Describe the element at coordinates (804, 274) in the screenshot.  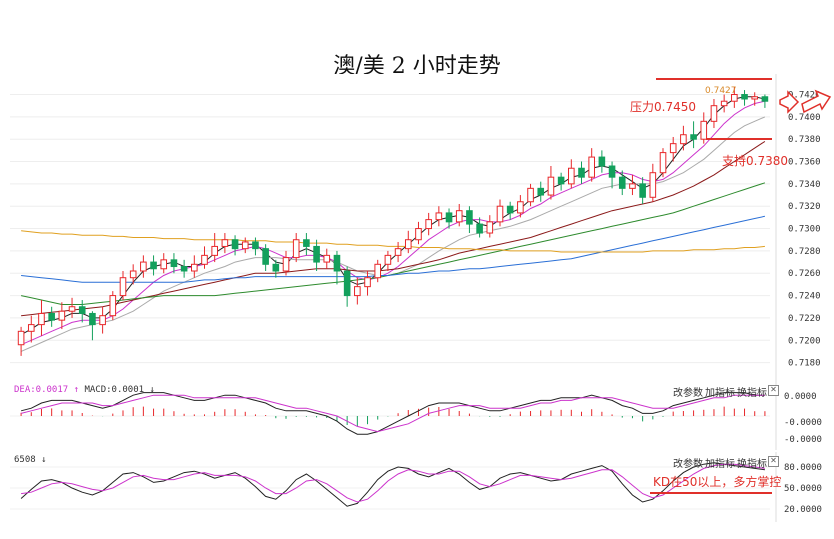
I see `y-tick-label: 0.7260` at that location.